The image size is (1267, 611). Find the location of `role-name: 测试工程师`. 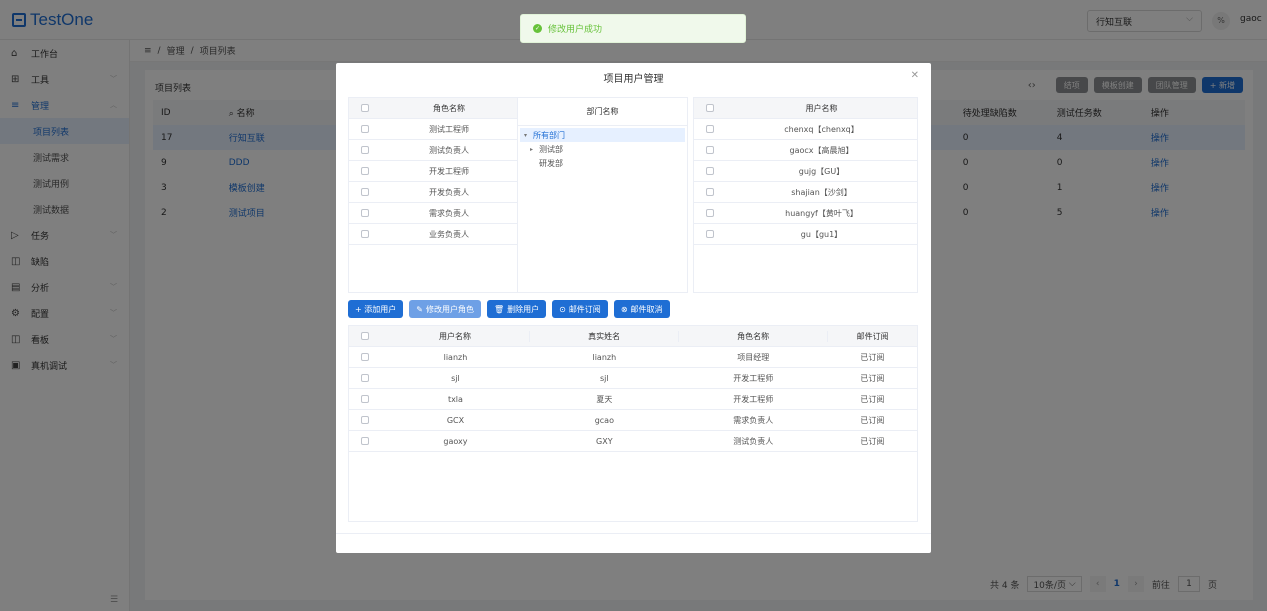

role-name: 测试工程师 is located at coordinates (449, 129).